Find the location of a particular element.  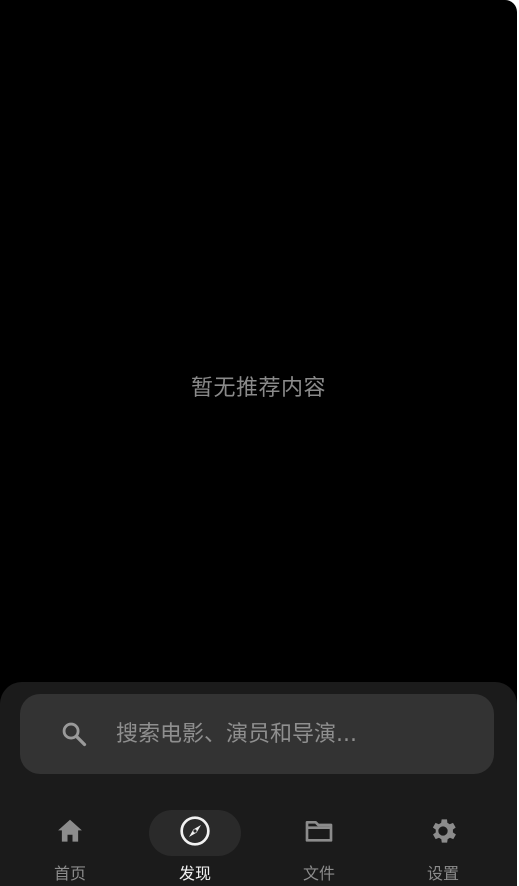

tab-files: 文件 is located at coordinates (319, 848).